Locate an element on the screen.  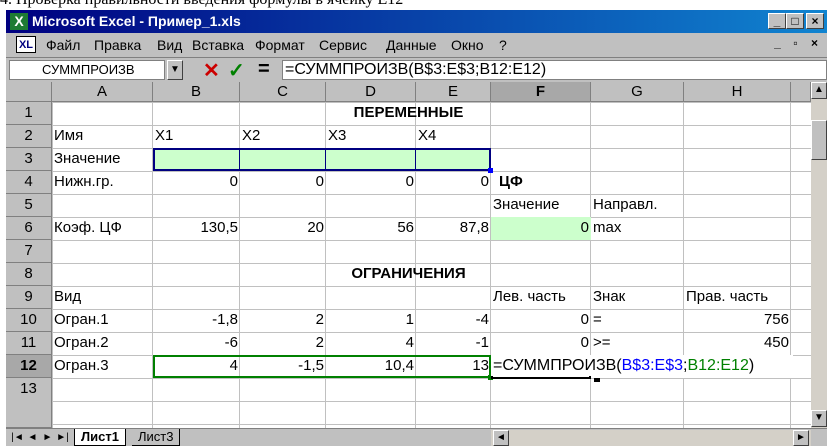
cell-d4: 0 is located at coordinates (371, 182).